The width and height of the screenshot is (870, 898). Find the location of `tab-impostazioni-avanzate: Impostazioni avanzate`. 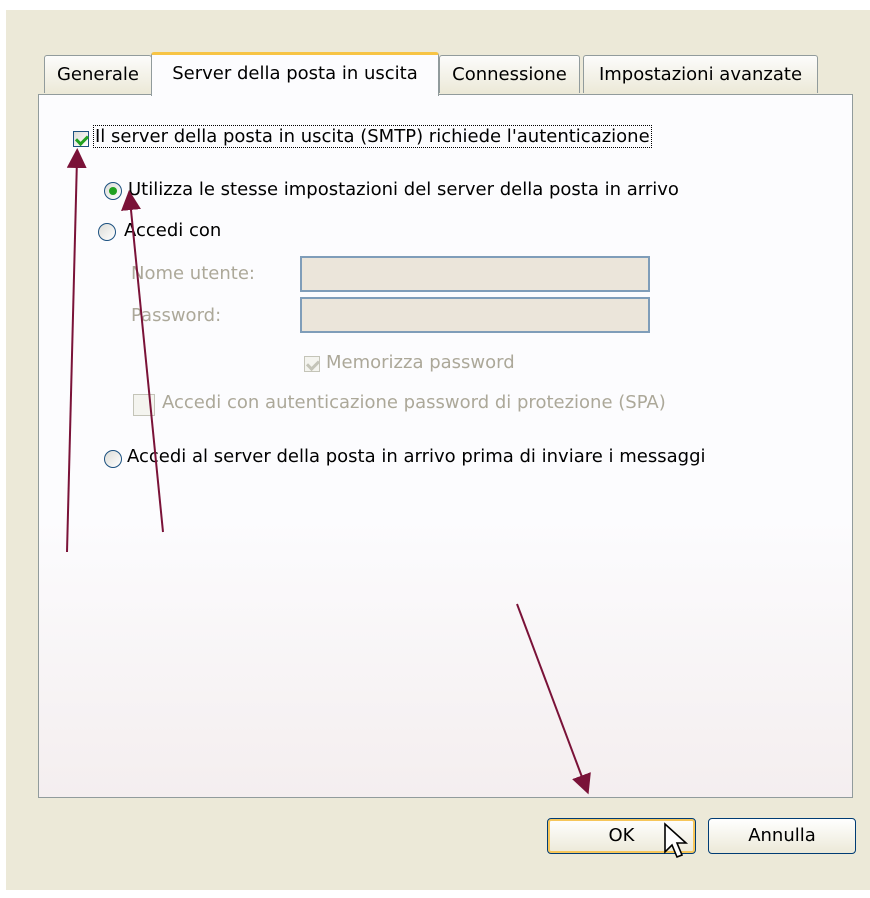

tab-impostazioni-avanzate: Impostazioni avanzate is located at coordinates (700, 74).